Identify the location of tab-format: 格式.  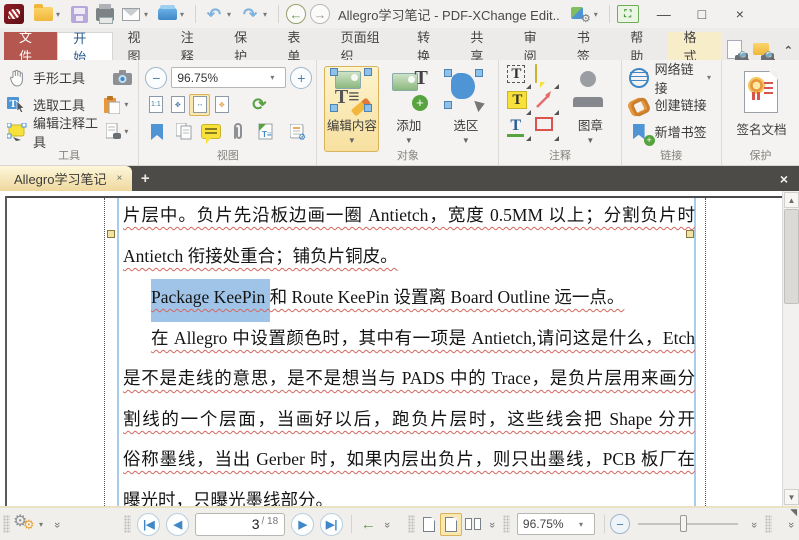
(695, 47).